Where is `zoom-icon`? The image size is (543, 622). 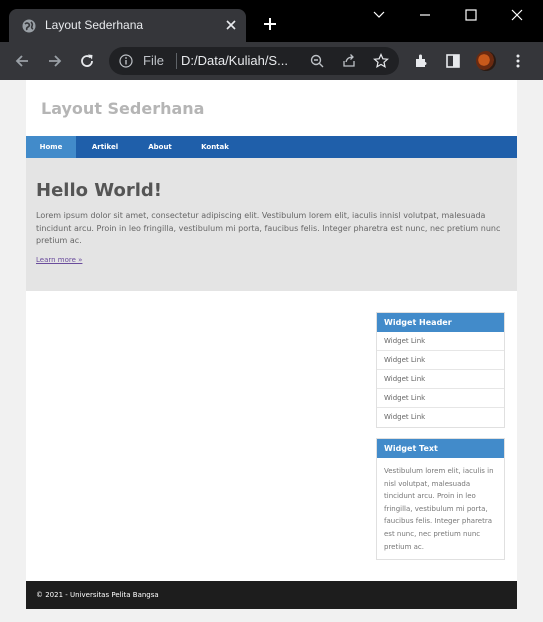 zoom-icon is located at coordinates (317, 61).